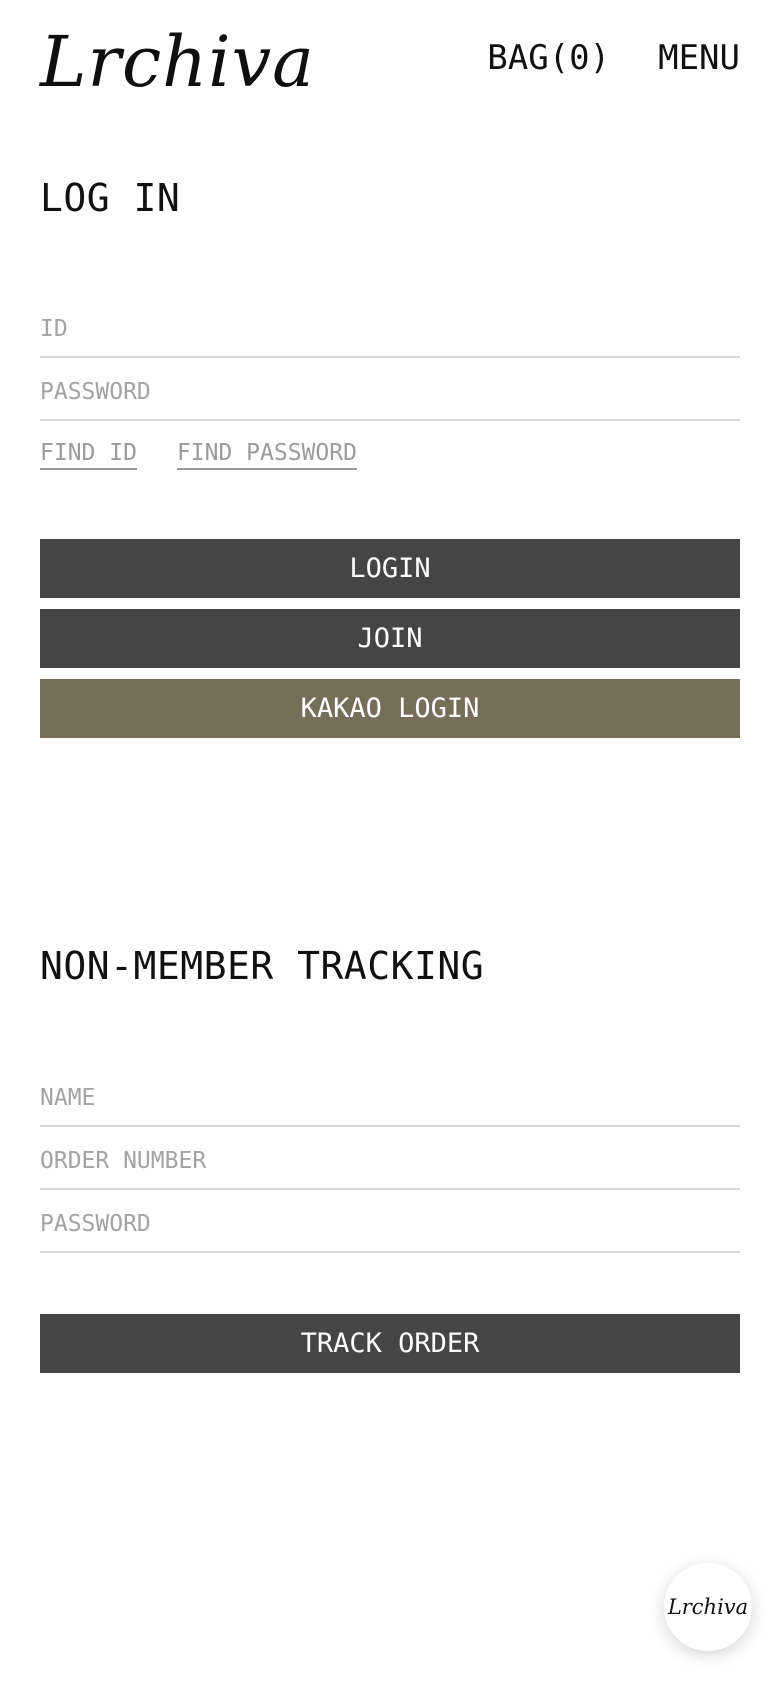  I want to click on brand-logo: Lrchiva, so click(177, 62).